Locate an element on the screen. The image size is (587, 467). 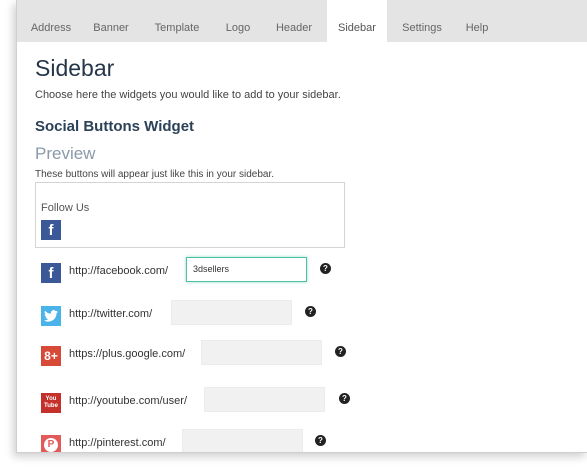
tab-help: Help is located at coordinates (477, 21).